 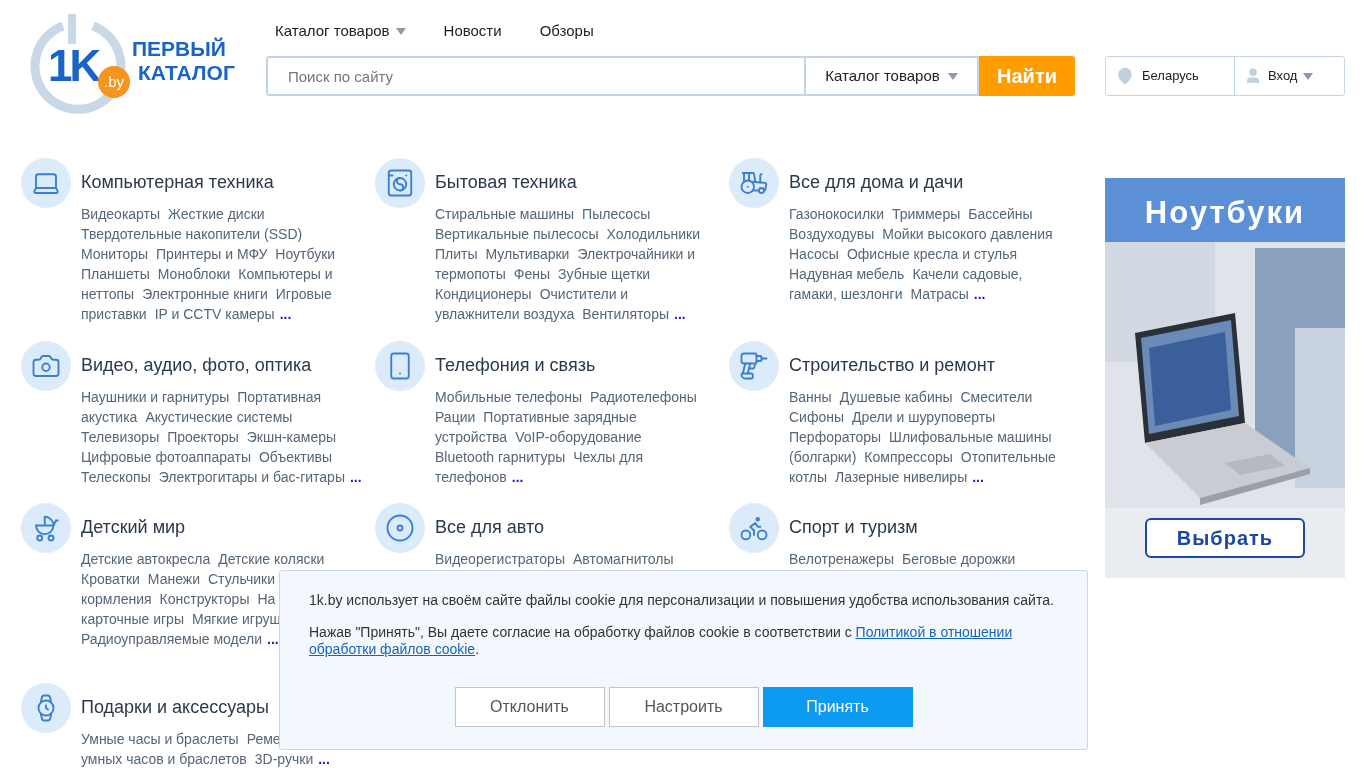 I want to click on category-link: Матрасы, so click(x=939, y=294).